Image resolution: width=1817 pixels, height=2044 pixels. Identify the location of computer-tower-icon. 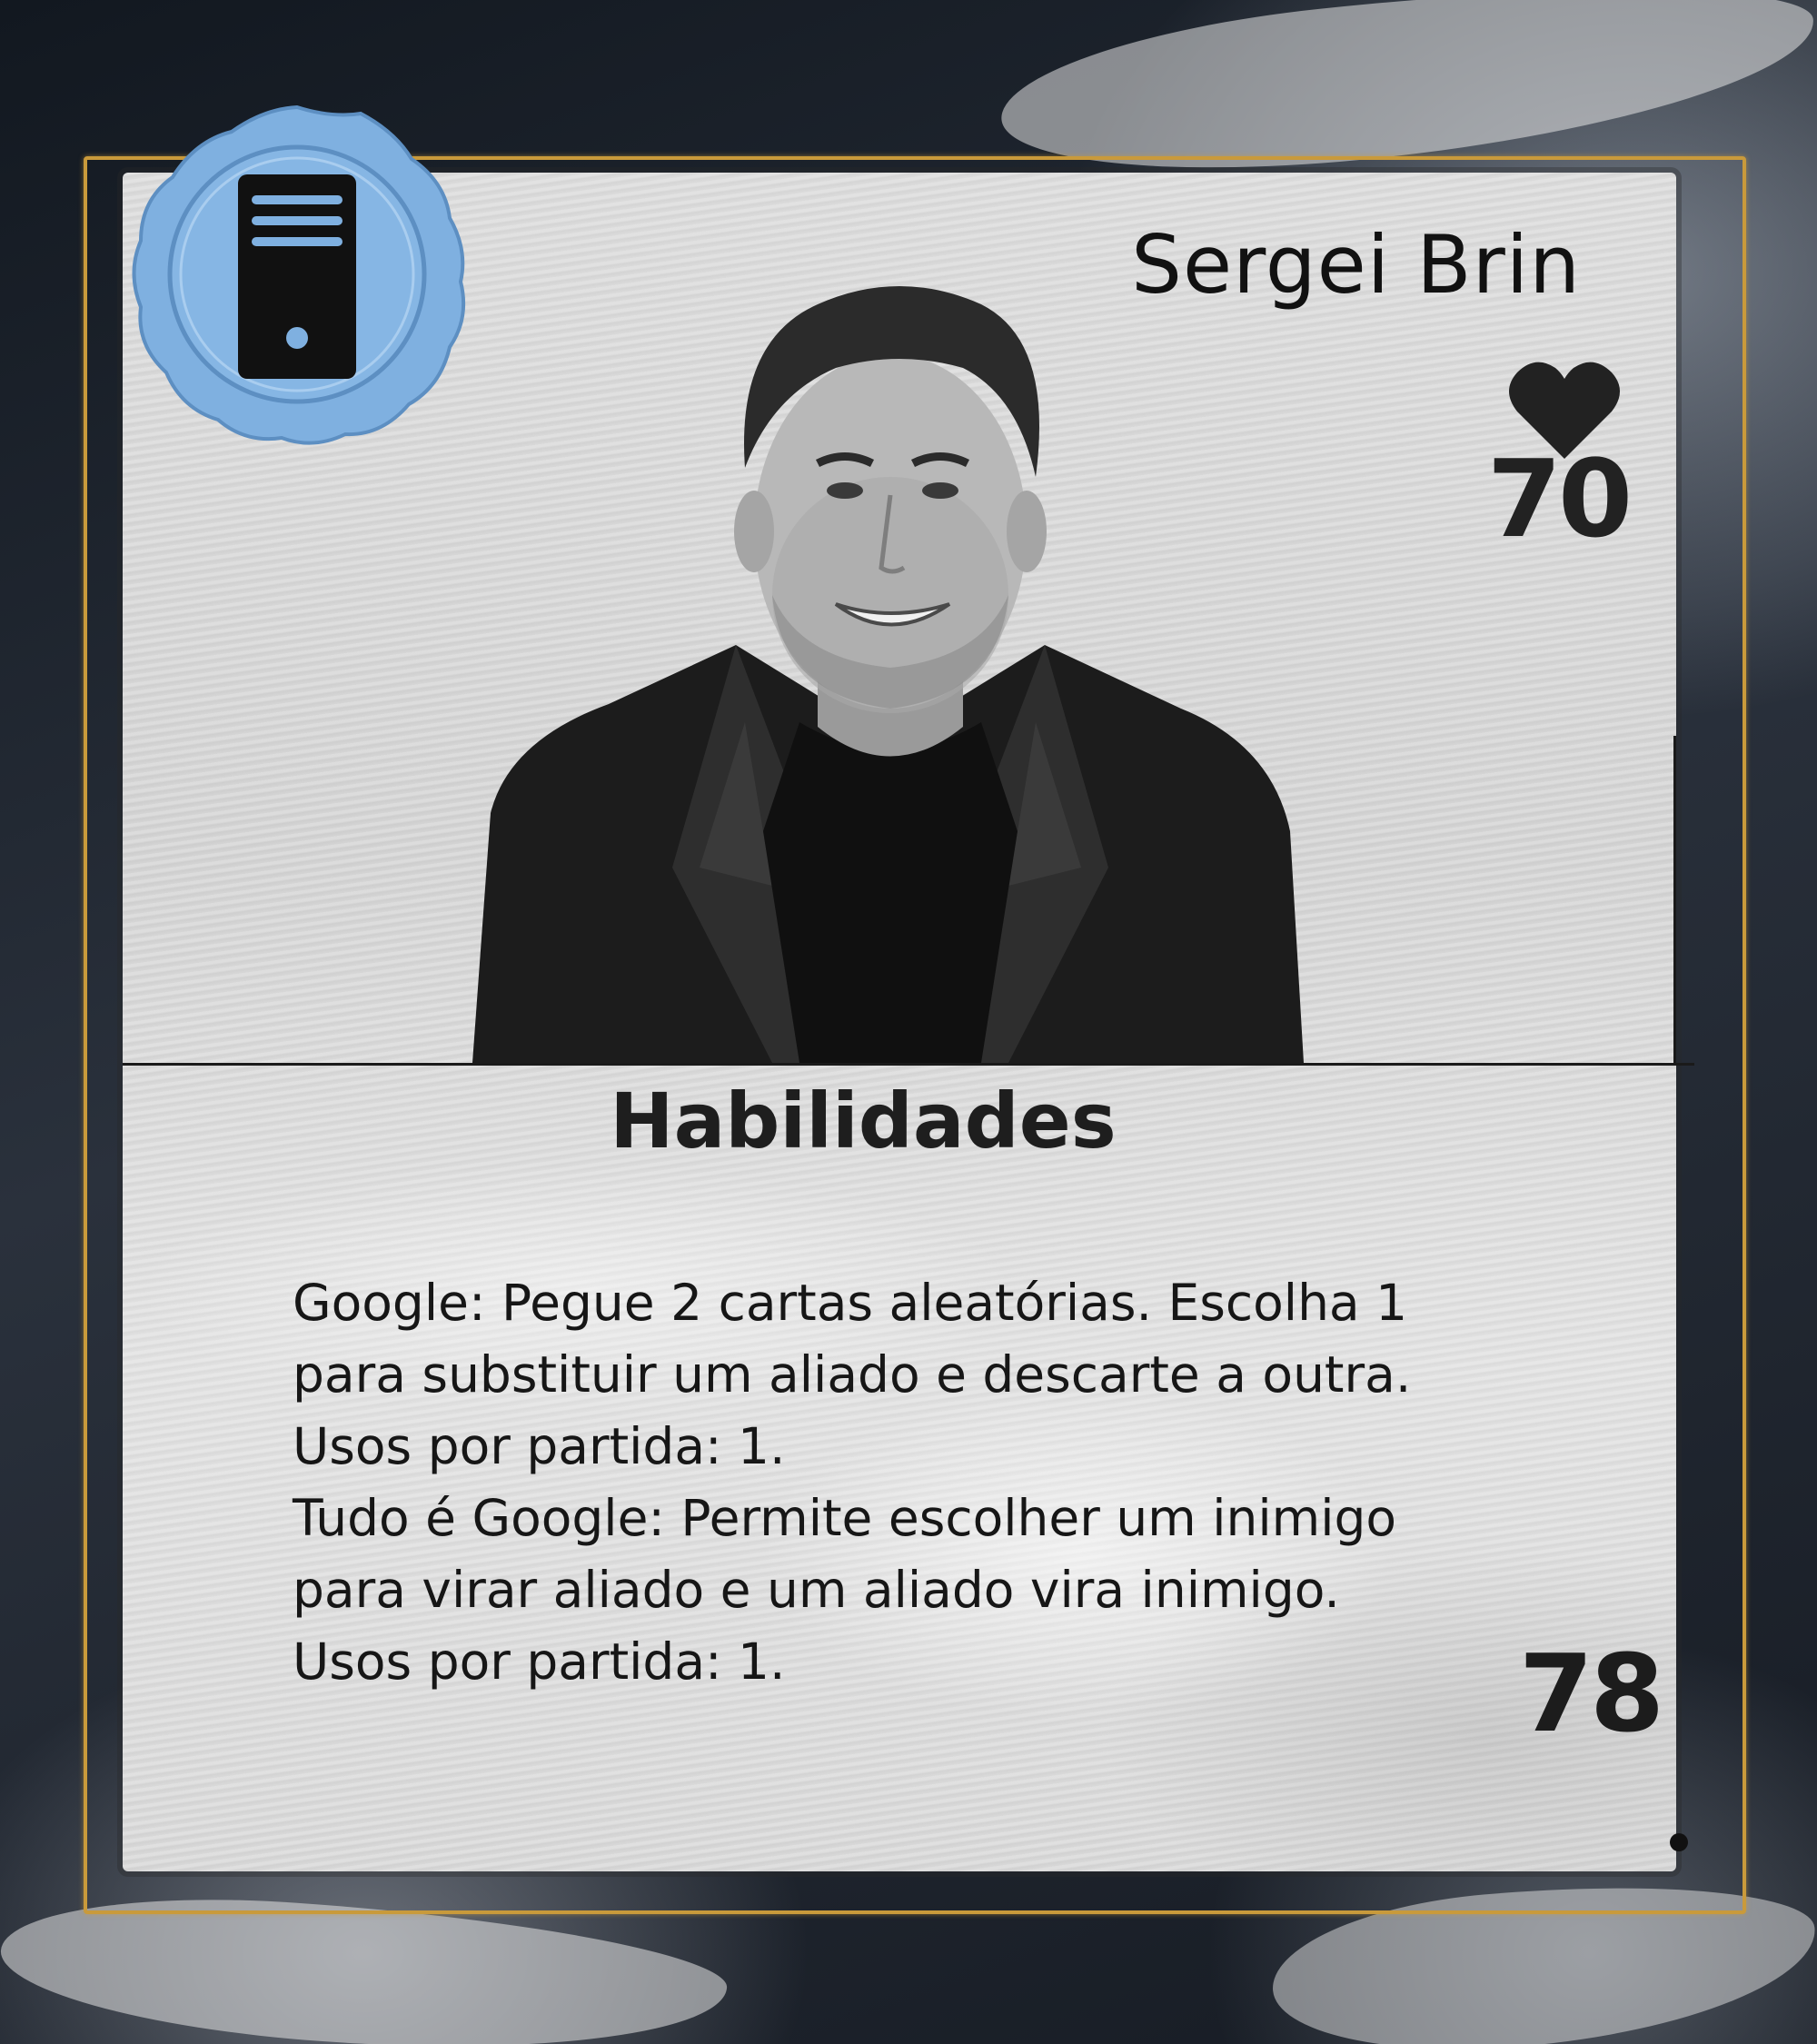
(297, 276).